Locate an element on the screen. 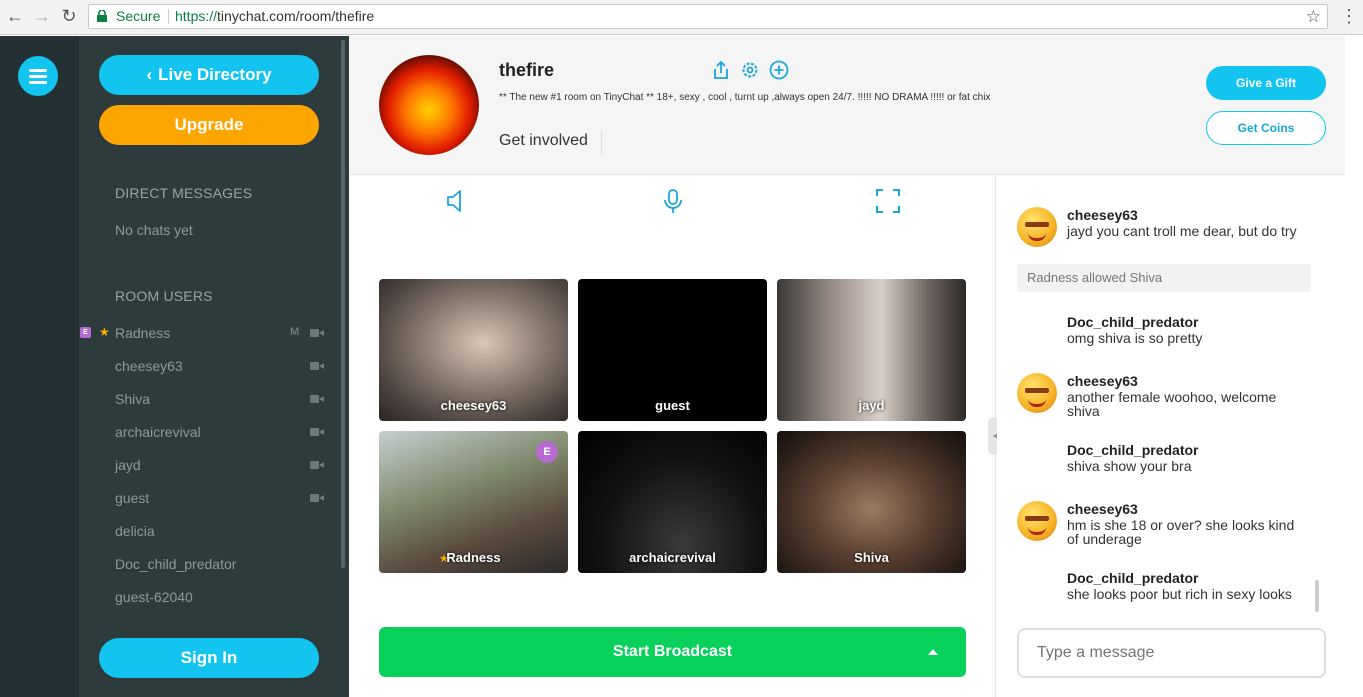 The width and height of the screenshot is (1363, 697). bookmark-star-icon: ☆ is located at coordinates (1313, 16).